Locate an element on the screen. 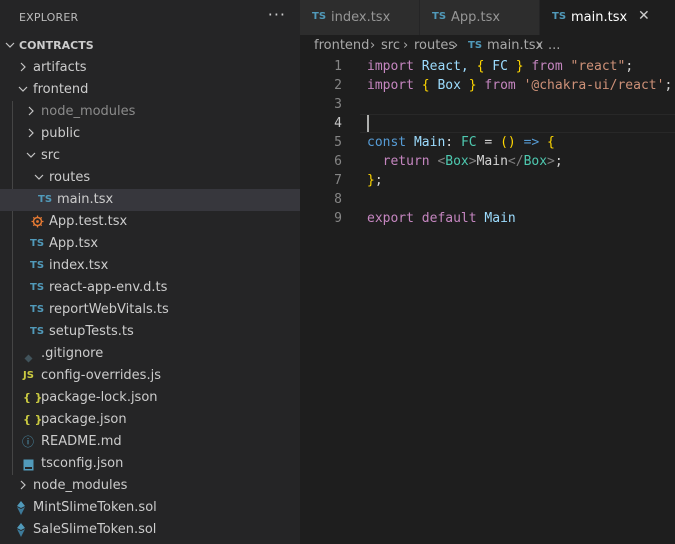 The width and height of the screenshot is (675, 544). line-number: 8 is located at coordinates (338, 199).